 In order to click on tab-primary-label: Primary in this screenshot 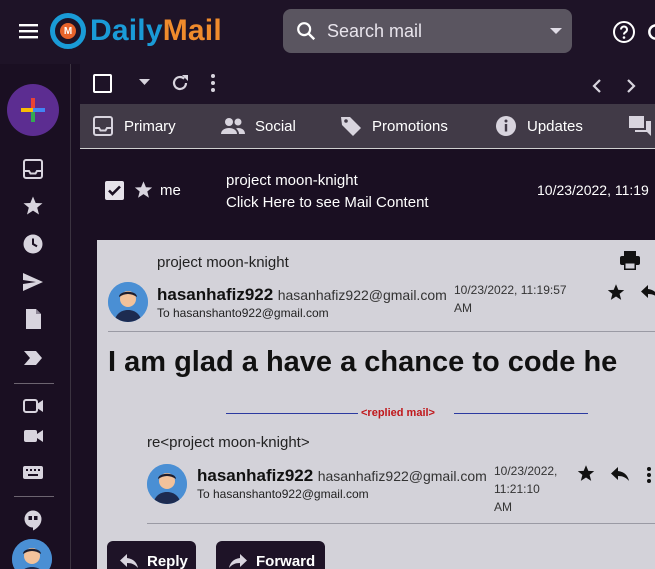, I will do `click(150, 126)`.